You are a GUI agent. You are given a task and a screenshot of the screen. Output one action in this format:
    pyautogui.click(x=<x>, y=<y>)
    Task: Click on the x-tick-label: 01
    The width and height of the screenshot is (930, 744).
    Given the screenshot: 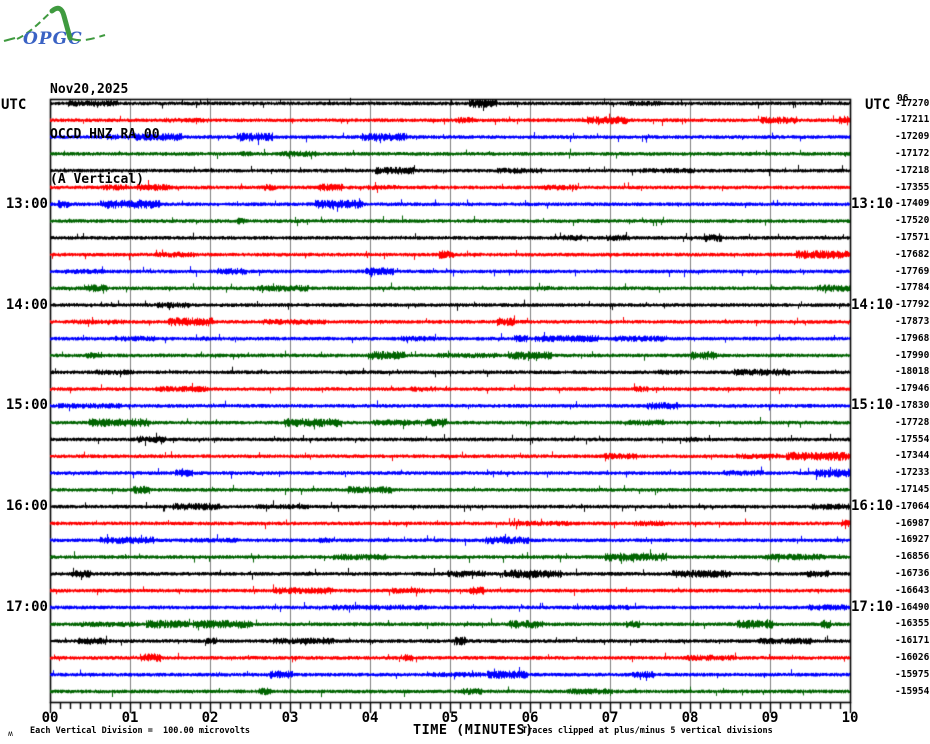 What is the action you would take?
    pyautogui.click(x=130, y=718)
    